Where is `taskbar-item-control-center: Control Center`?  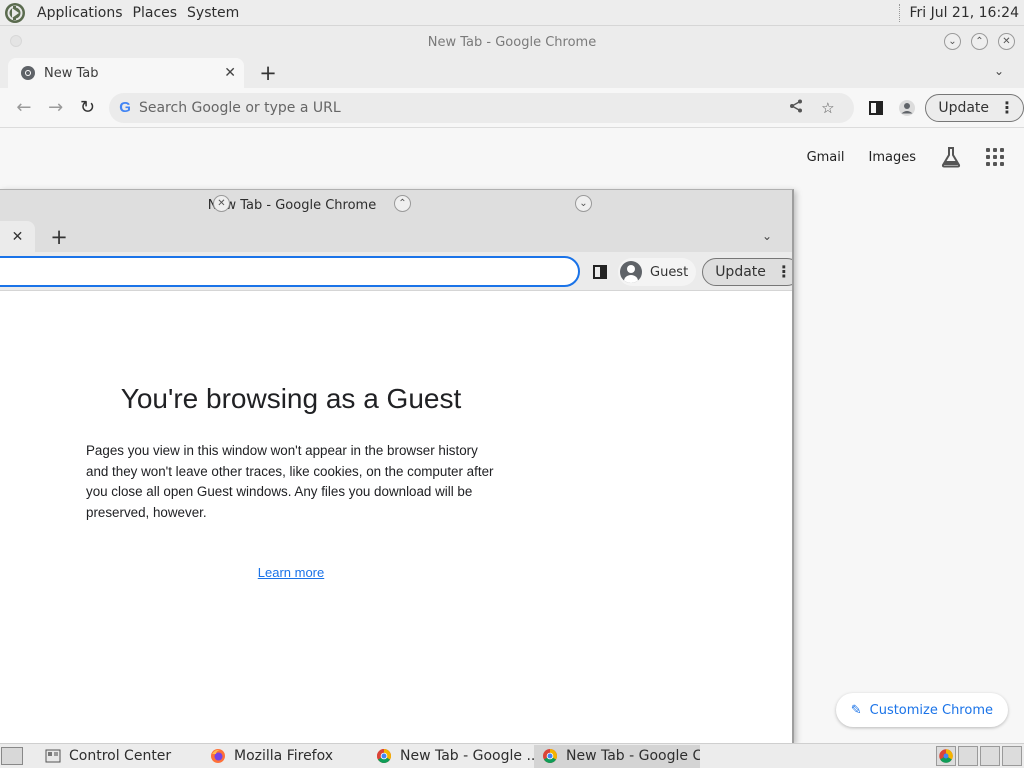 taskbar-item-control-center: Control Center is located at coordinates (119, 756).